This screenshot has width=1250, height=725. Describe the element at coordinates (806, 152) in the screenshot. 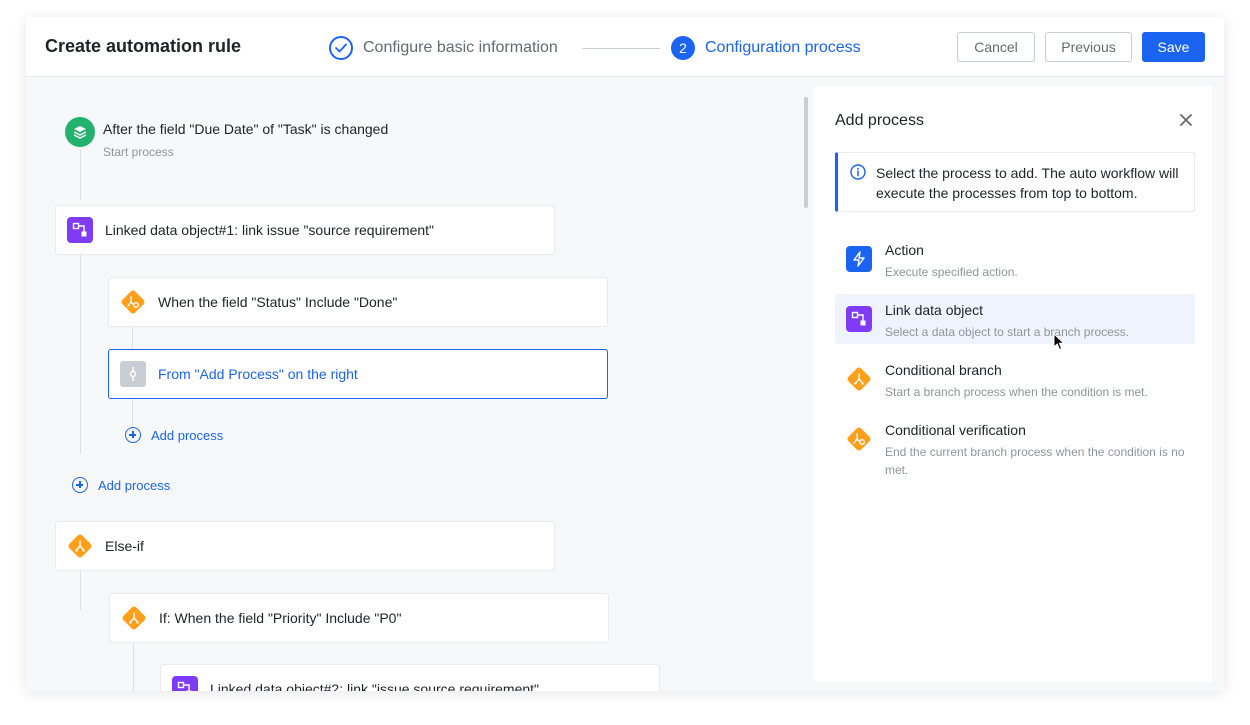

I see `canvas-scrollbar` at that location.